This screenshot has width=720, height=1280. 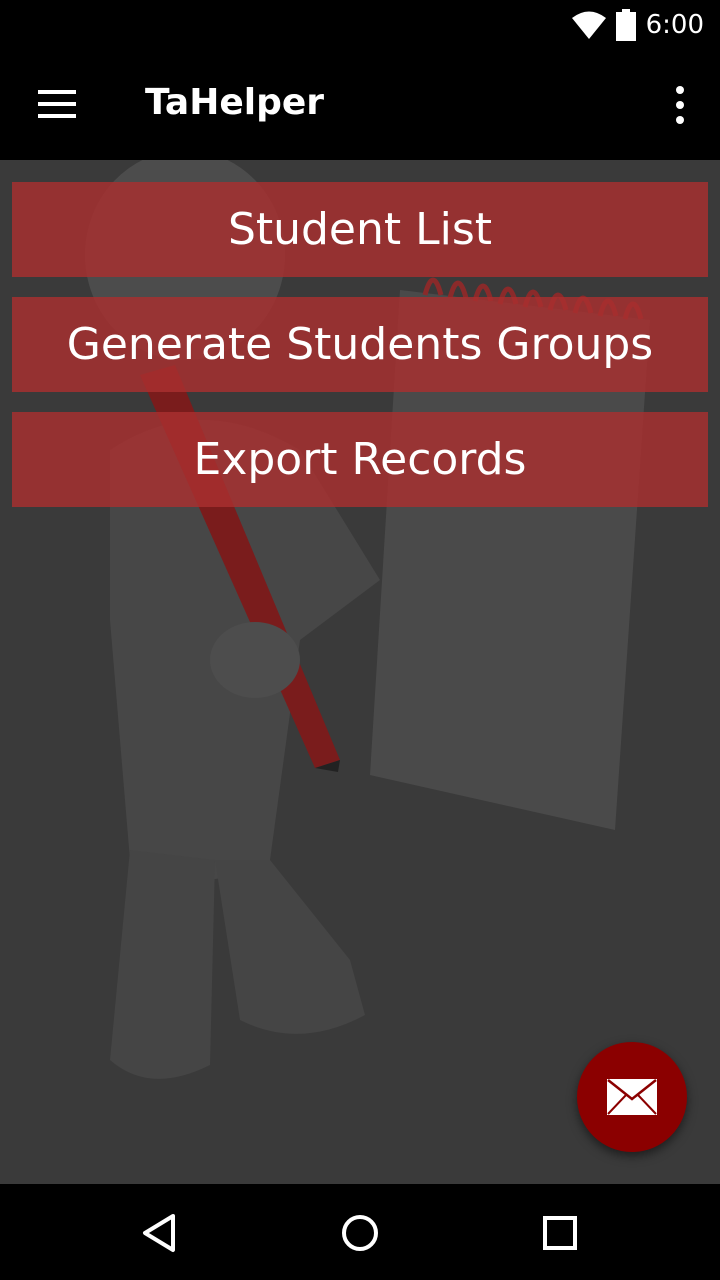 I want to click on app-title: TaHelper, so click(x=235, y=102).